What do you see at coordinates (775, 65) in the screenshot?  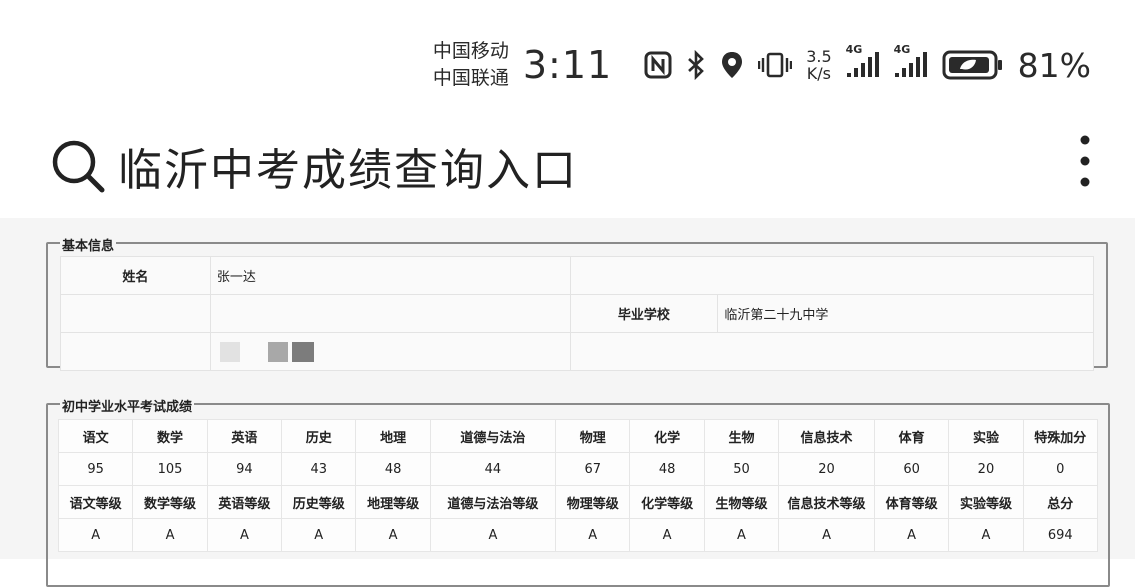 I see `vibrate-icon` at bounding box center [775, 65].